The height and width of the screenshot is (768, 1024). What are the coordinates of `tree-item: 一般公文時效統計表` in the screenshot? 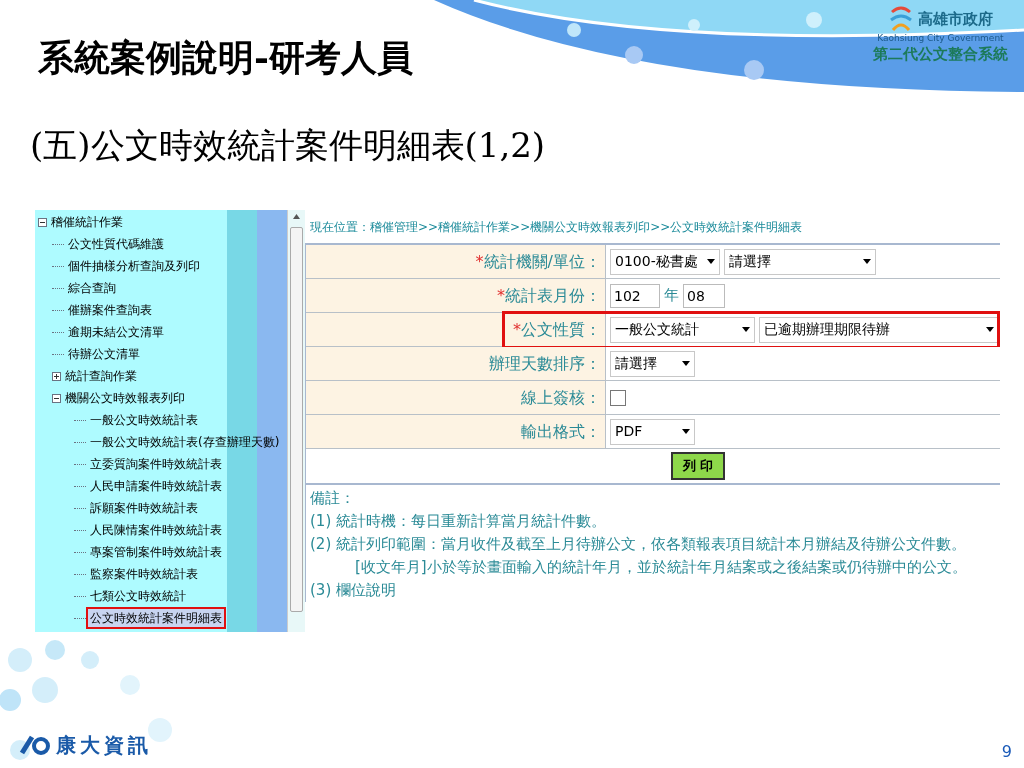 It's located at (144, 420).